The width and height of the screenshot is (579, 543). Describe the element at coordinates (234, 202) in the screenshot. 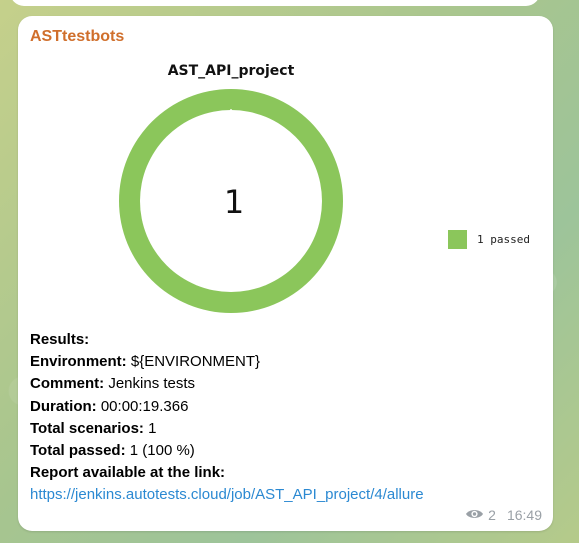

I see `center-label: 1` at that location.